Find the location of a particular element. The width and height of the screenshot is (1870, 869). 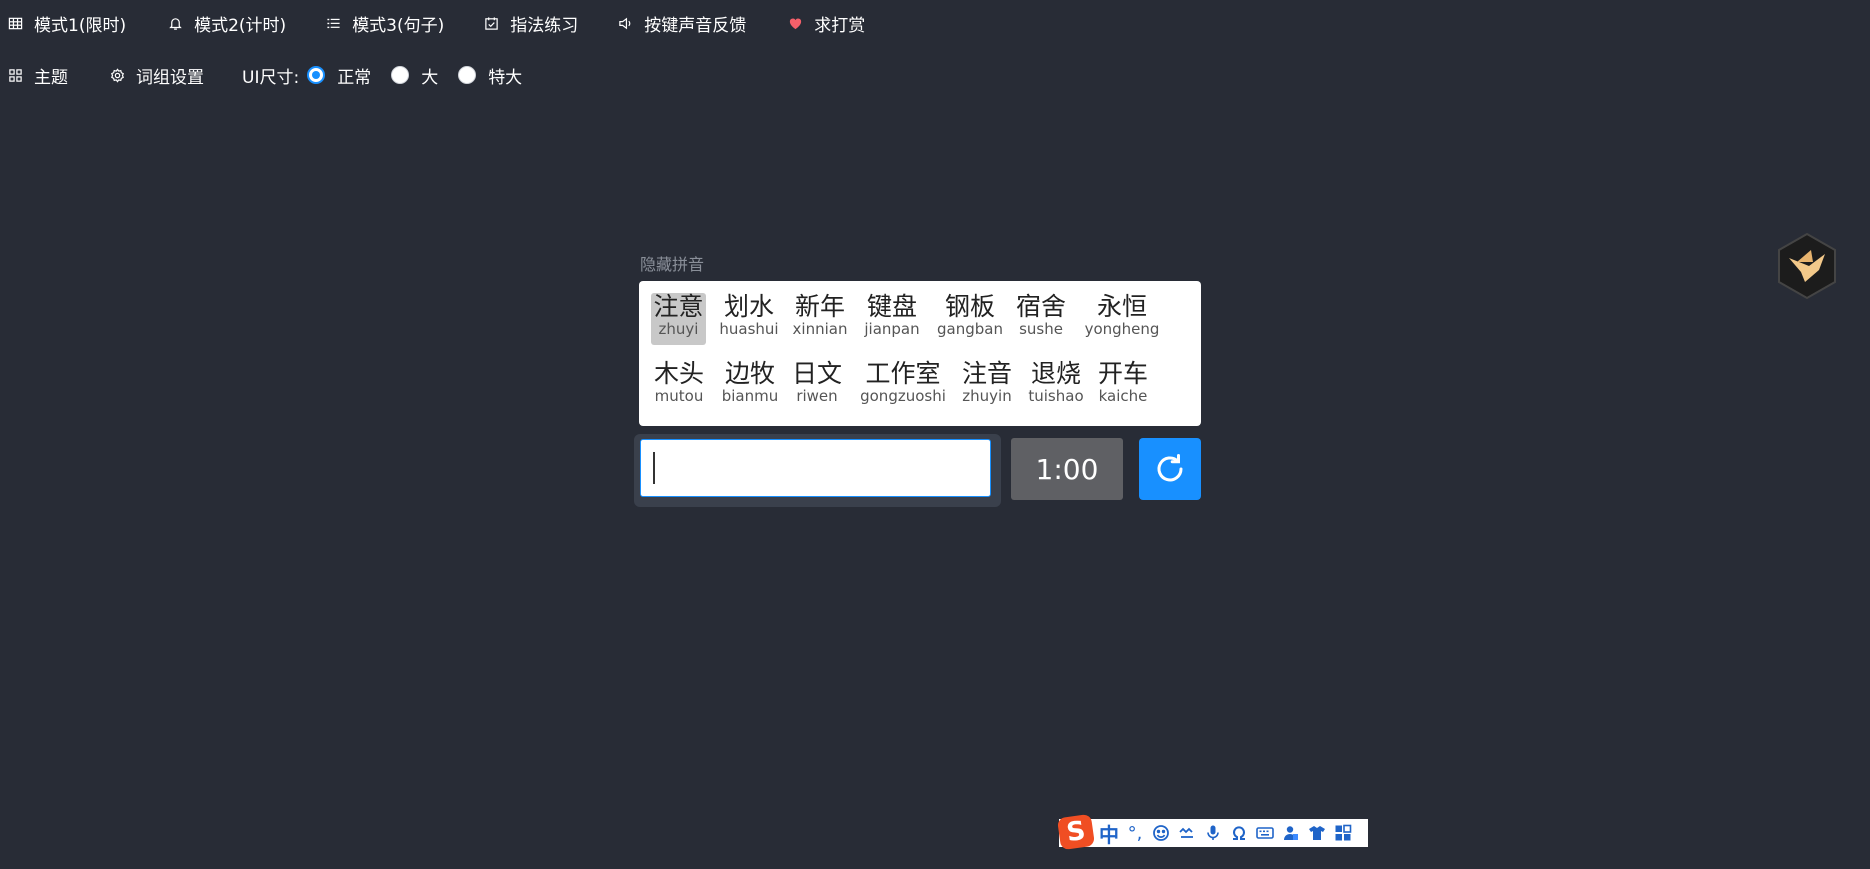

menu-fingering: 指法练习 is located at coordinates (530, 23).